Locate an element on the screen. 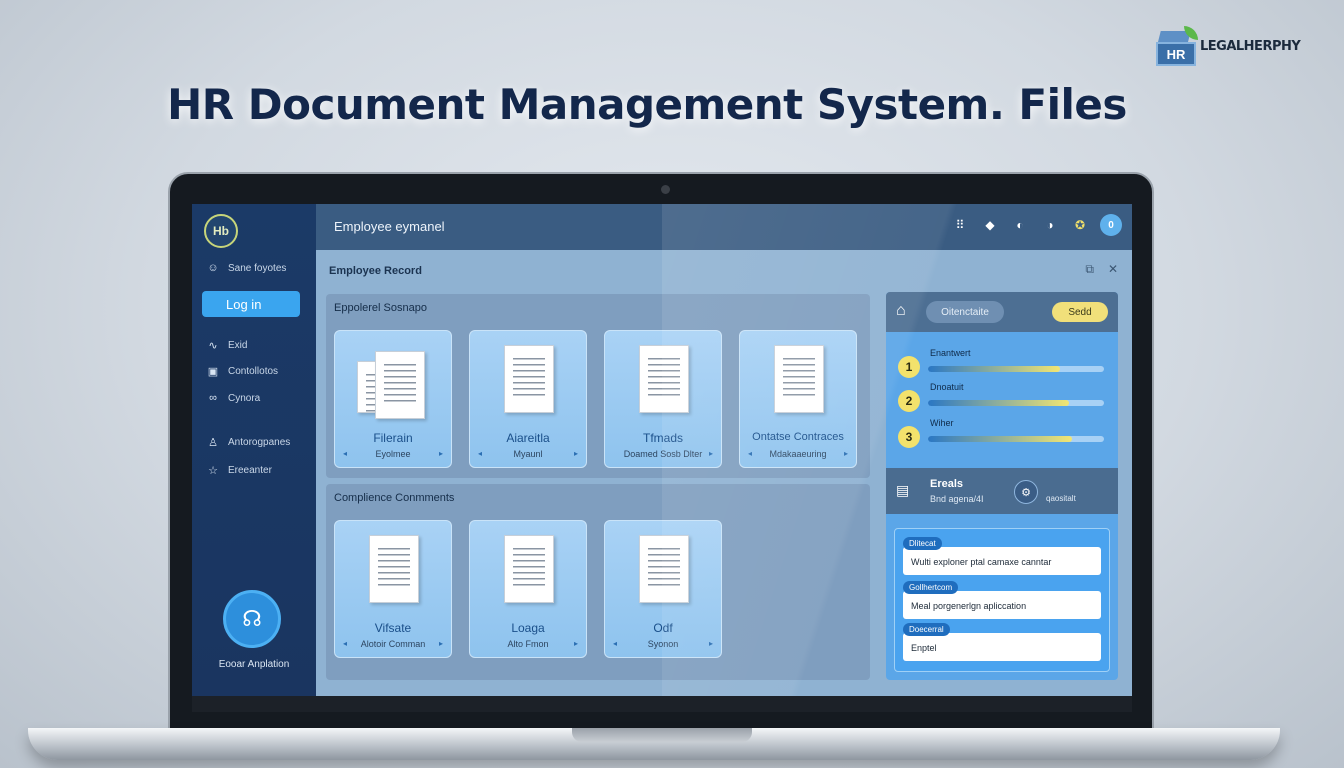 Image resolution: width=1344 pixels, height=768 pixels. card-name: Ontatse Contraces is located at coordinates (798, 437).